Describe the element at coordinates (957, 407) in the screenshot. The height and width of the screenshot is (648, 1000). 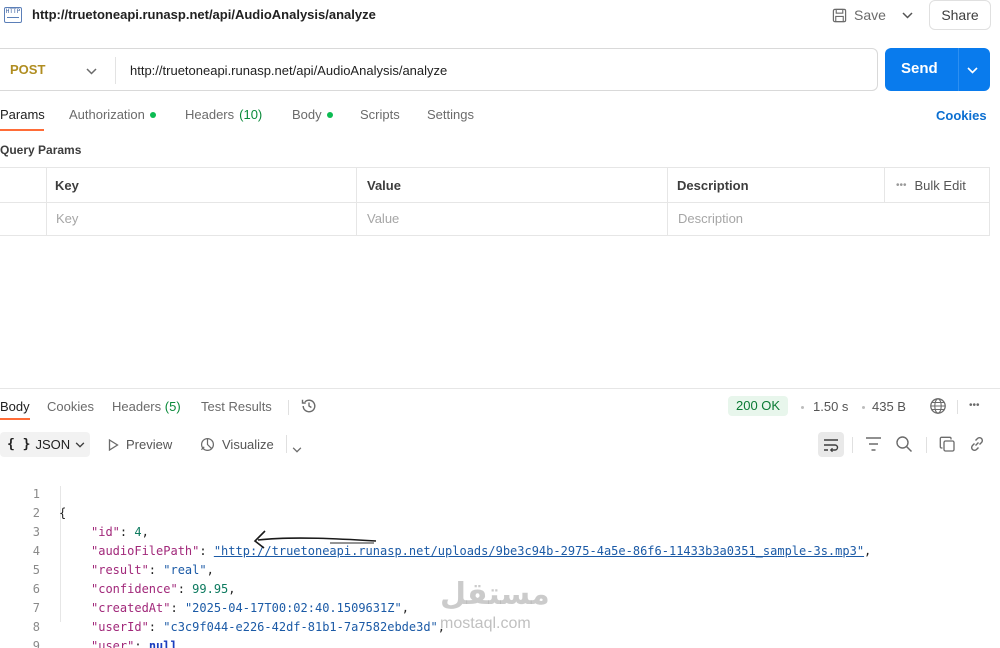
I see `meta-divider` at that location.